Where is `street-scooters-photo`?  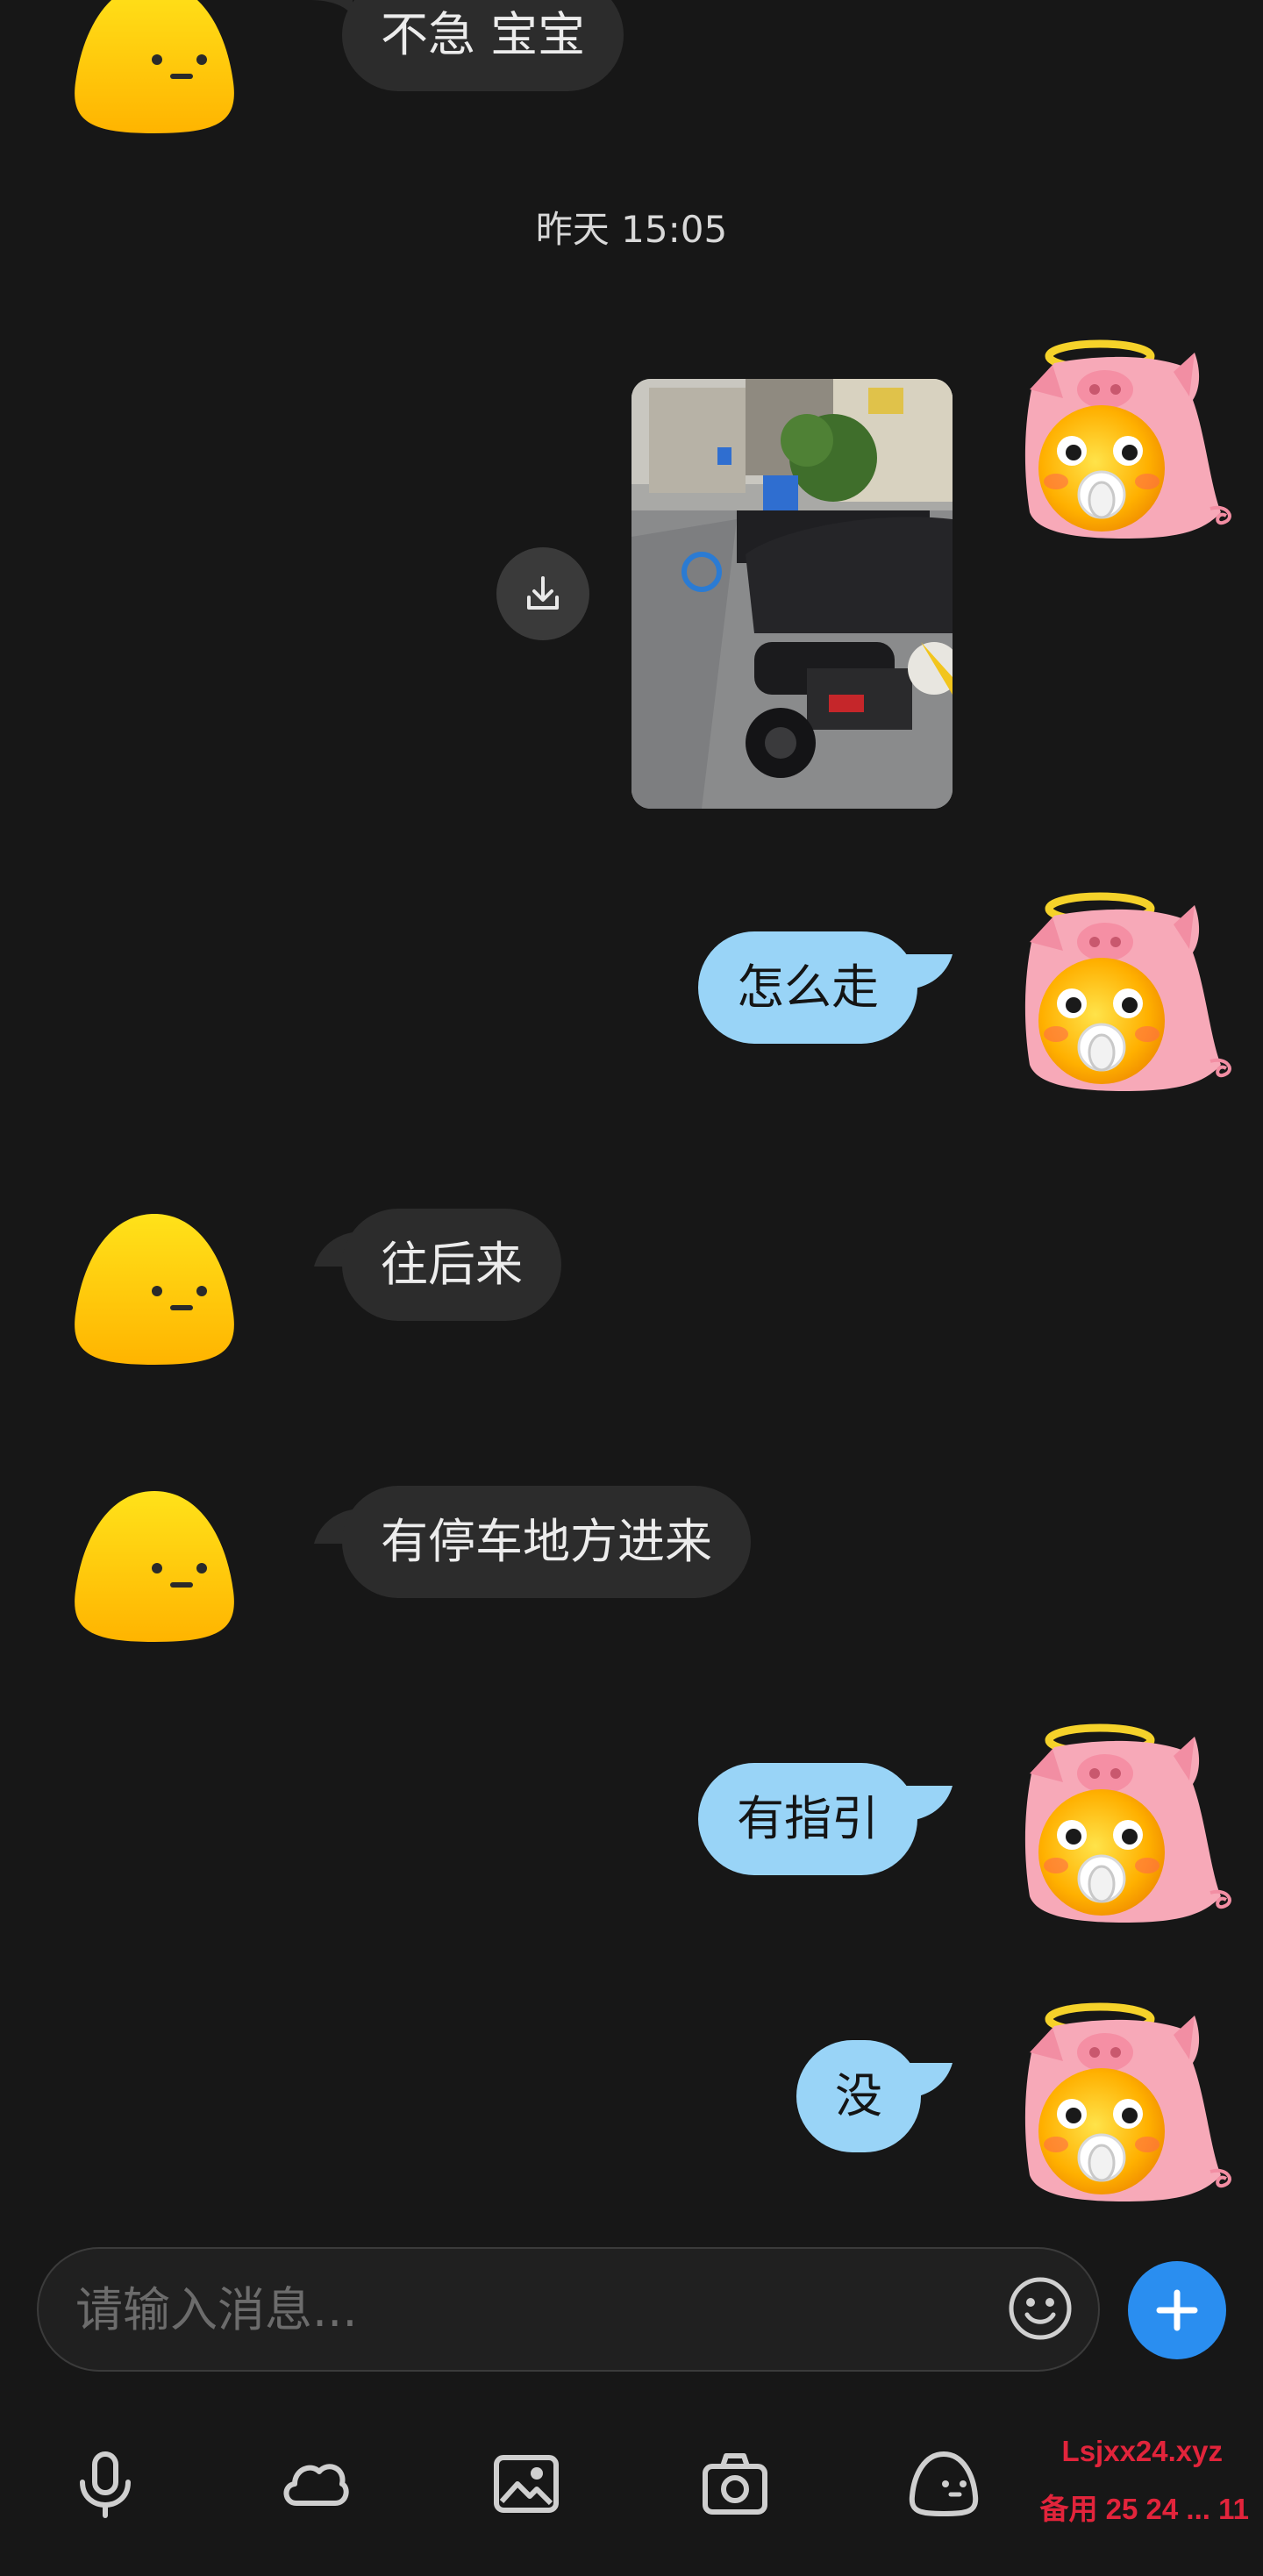
street-scooters-photo is located at coordinates (792, 594).